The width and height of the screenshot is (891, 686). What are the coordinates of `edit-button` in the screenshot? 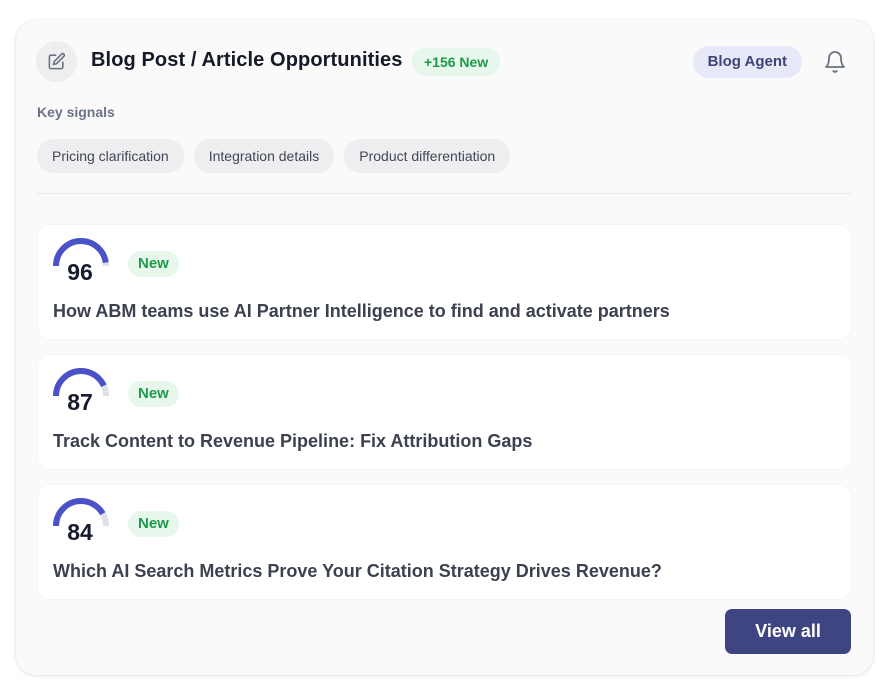 It's located at (56, 61).